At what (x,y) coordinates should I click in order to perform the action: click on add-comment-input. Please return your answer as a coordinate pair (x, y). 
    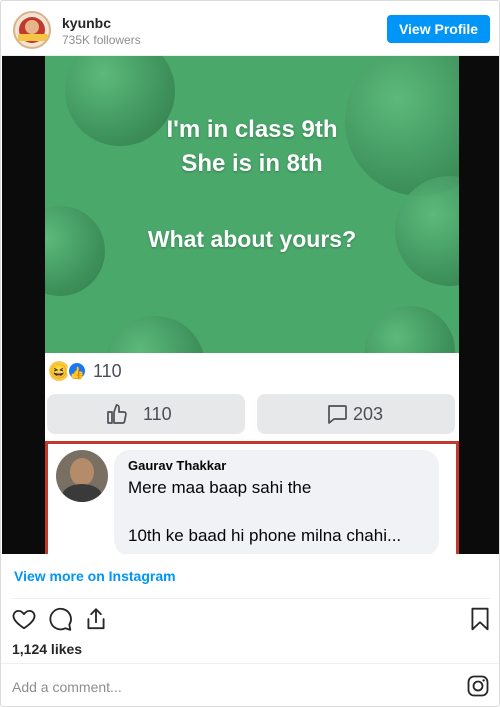
    Looking at the image, I should click on (222, 687).